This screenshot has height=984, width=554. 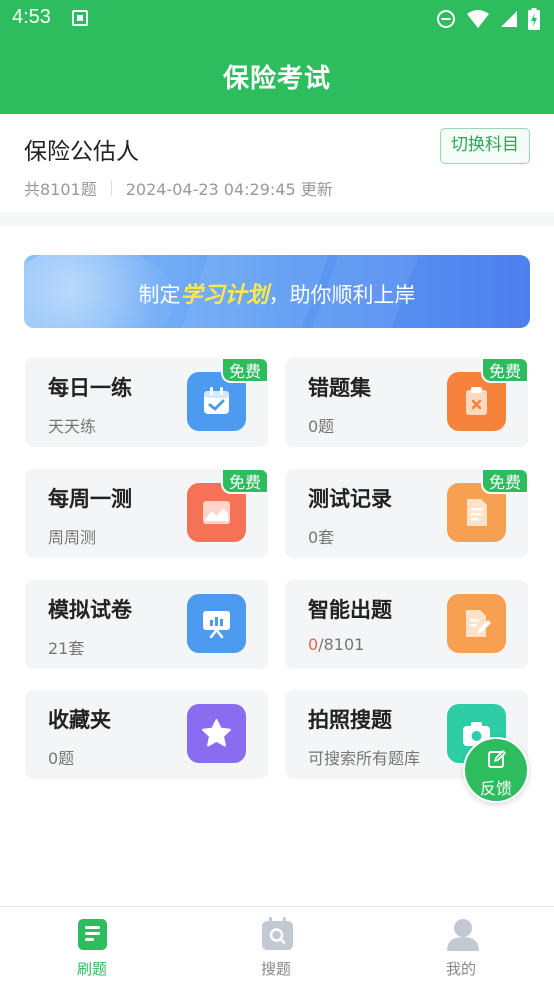 What do you see at coordinates (92, 934) in the screenshot?
I see `practice-doc-icon` at bounding box center [92, 934].